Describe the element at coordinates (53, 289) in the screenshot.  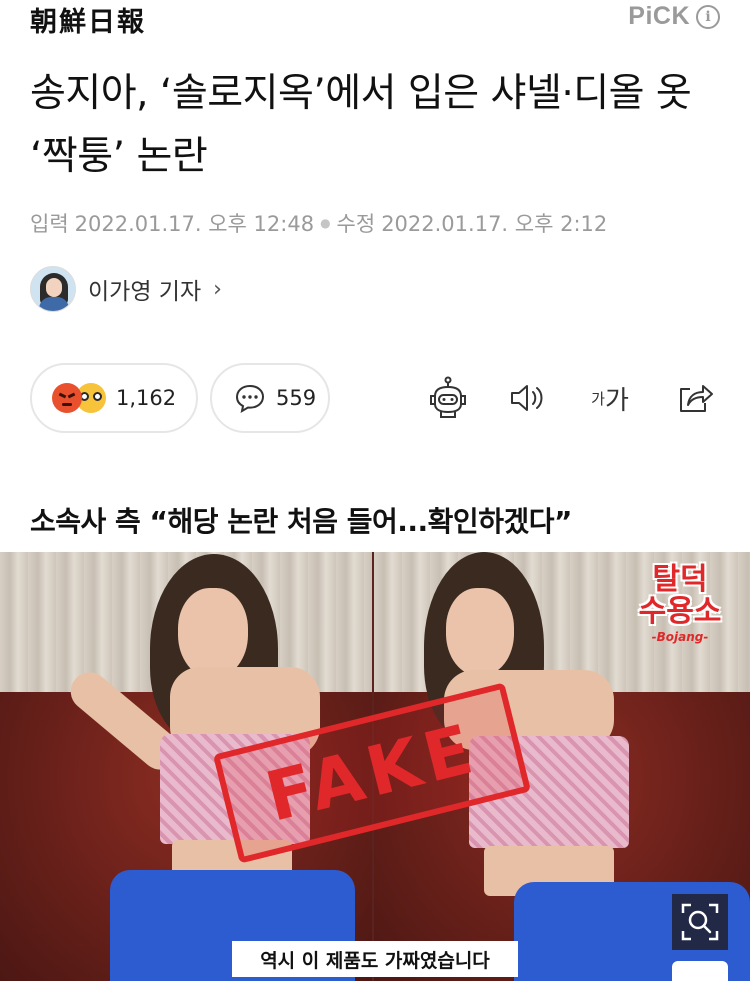
I see `reporter-avatar` at that location.